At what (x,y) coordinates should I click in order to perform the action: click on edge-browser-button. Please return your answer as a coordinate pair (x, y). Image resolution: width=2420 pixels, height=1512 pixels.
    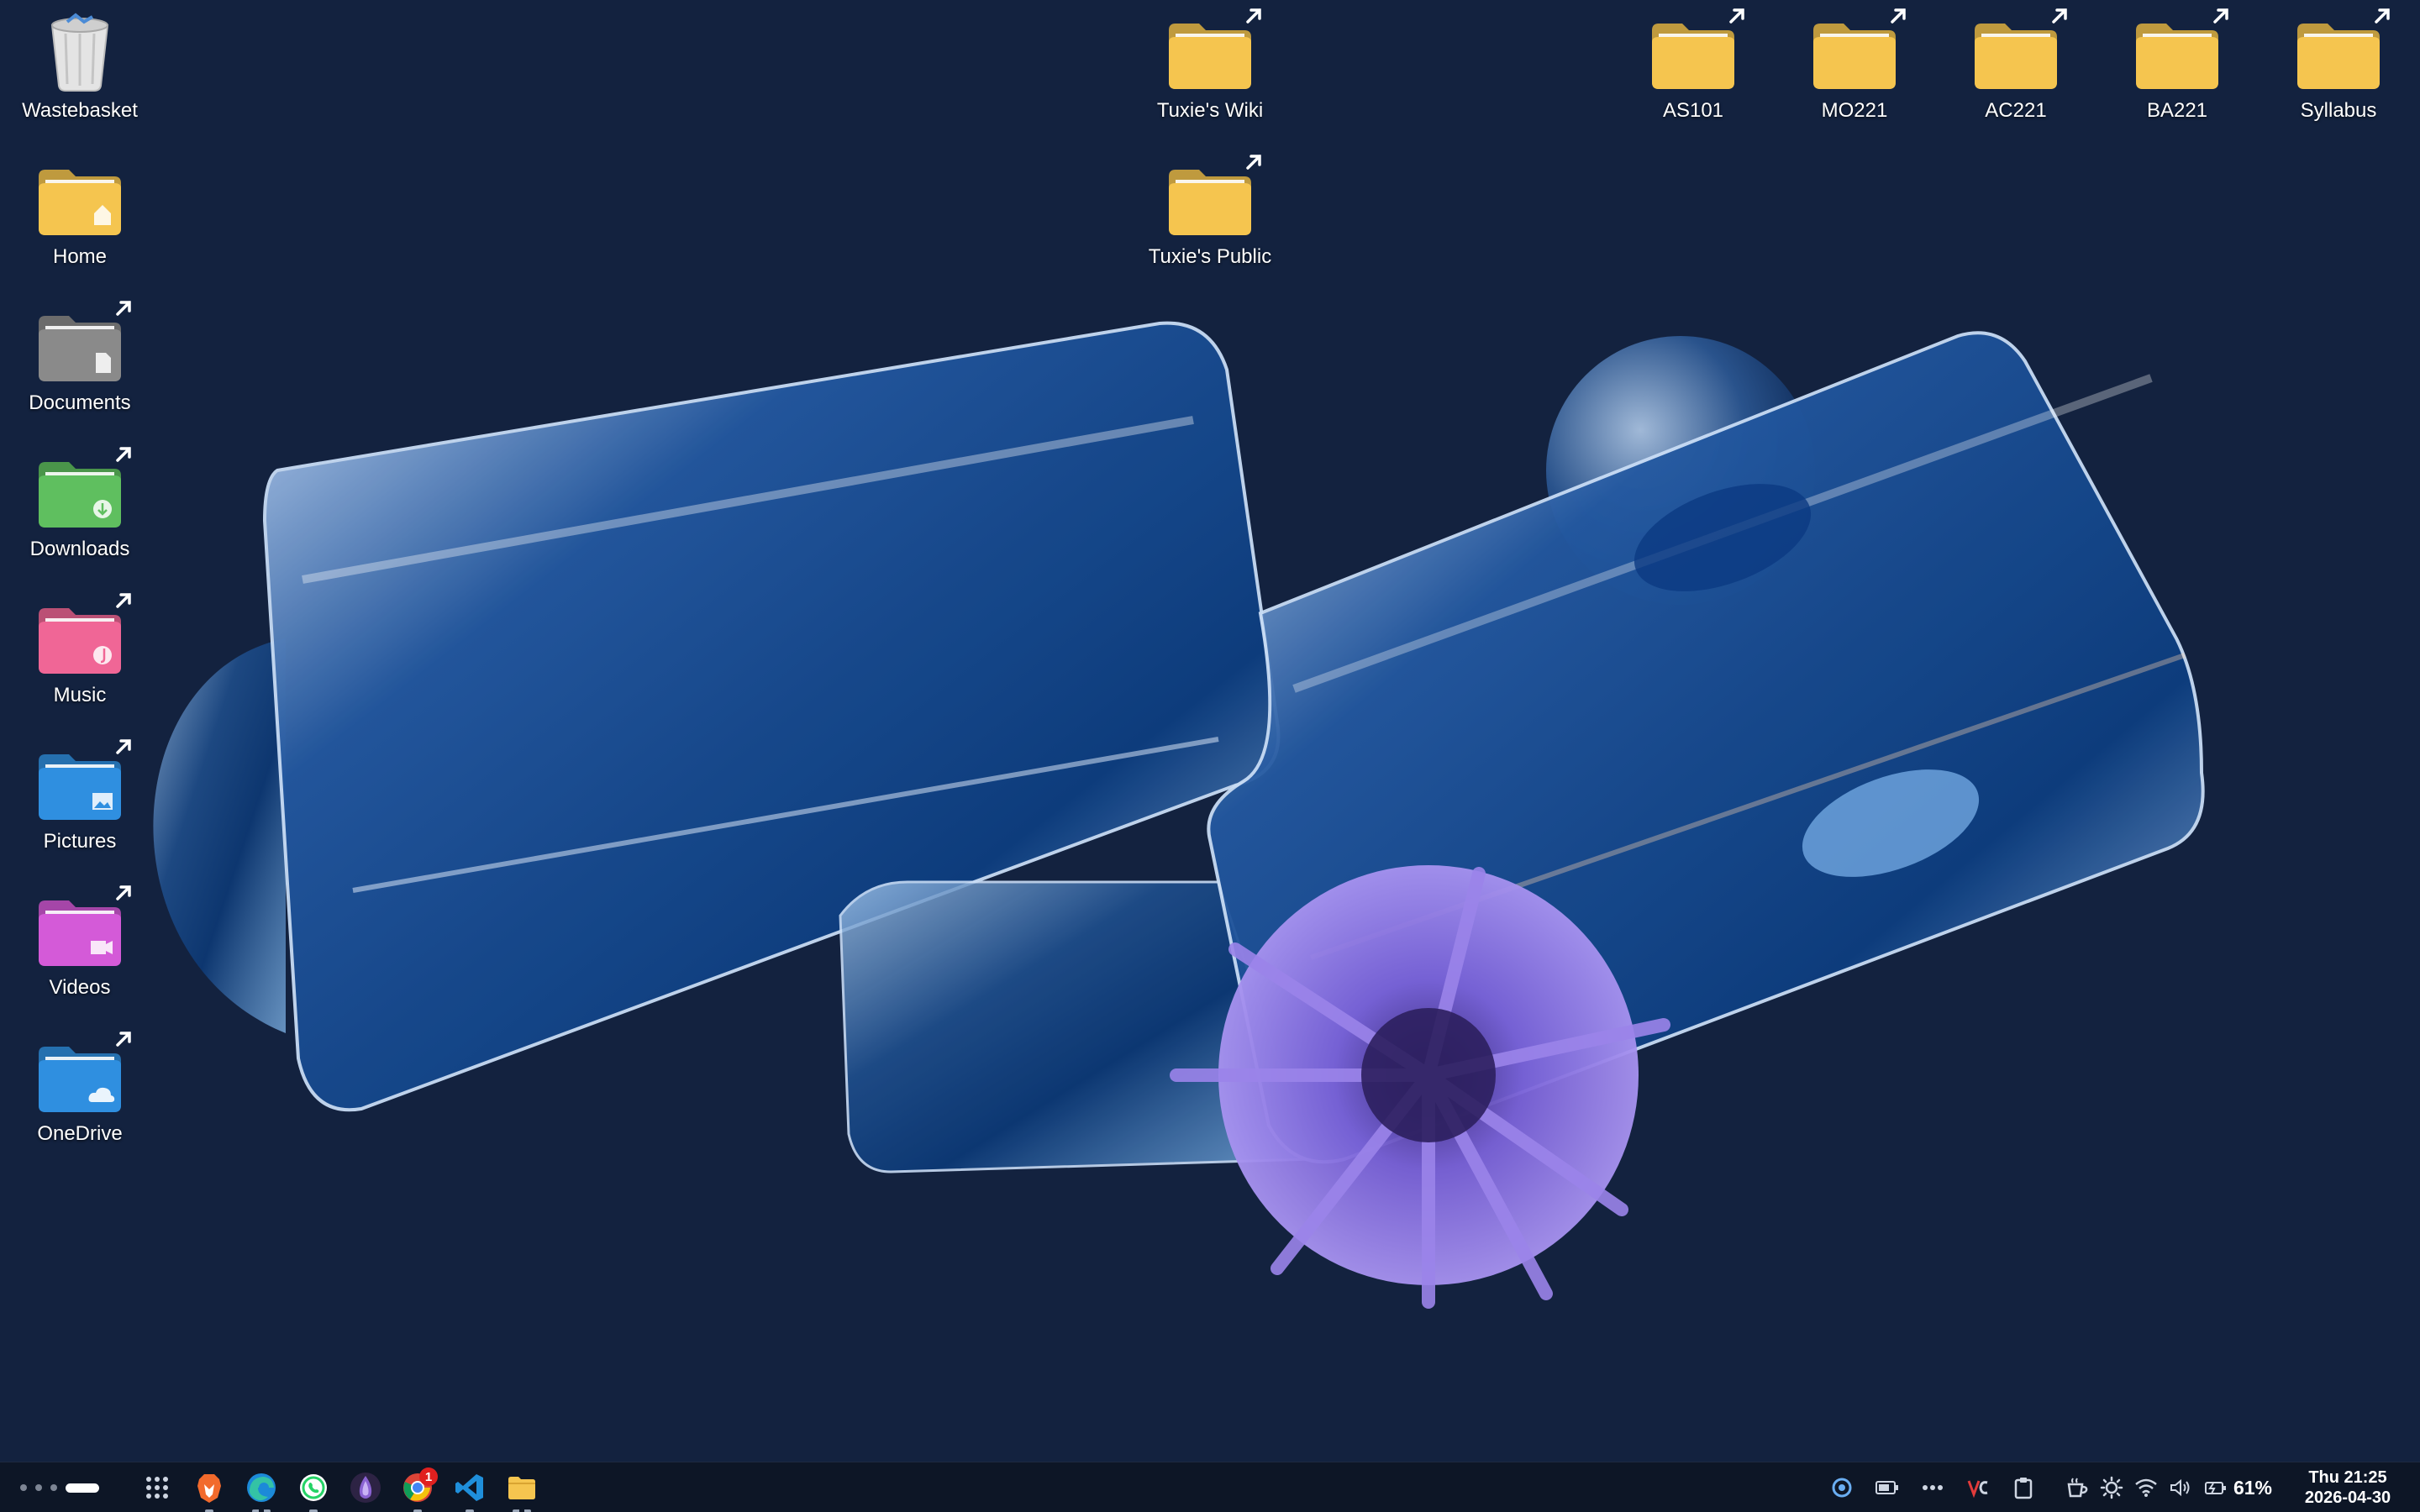
    Looking at the image, I should click on (261, 1489).